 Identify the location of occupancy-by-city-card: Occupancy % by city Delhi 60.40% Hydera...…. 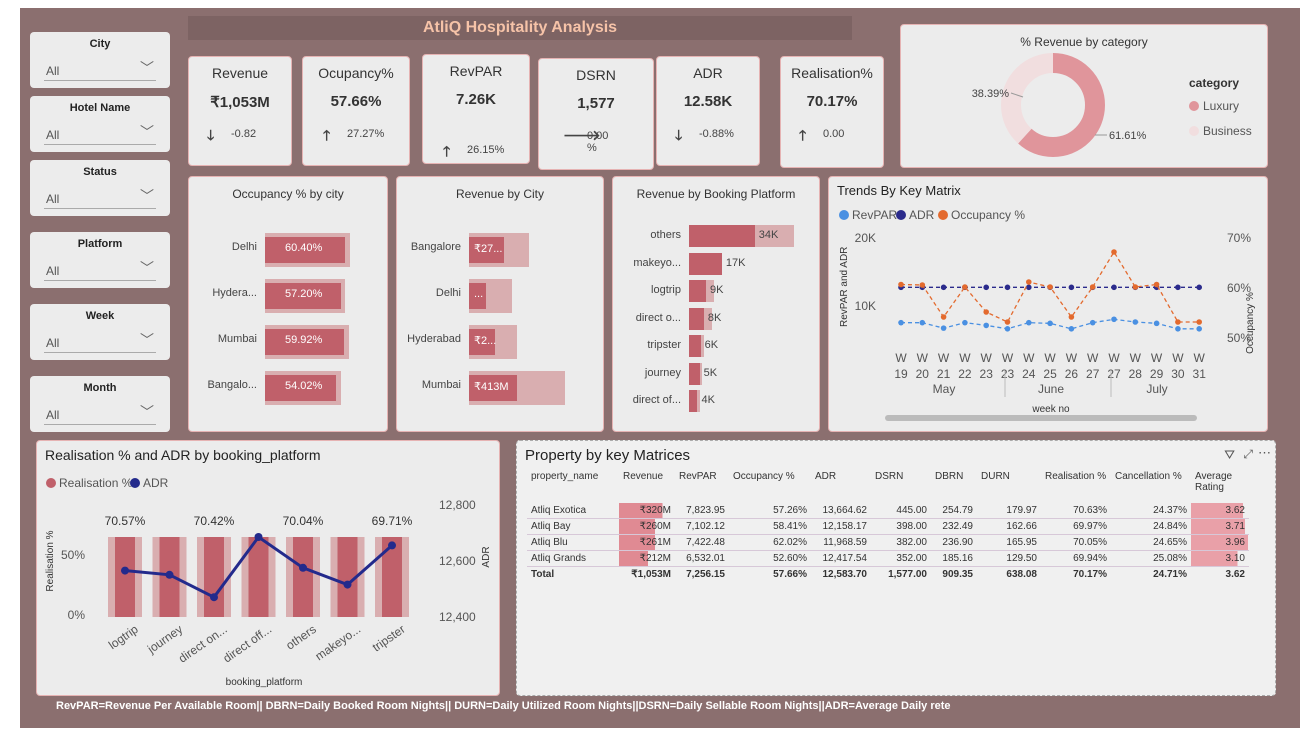
(288, 304).